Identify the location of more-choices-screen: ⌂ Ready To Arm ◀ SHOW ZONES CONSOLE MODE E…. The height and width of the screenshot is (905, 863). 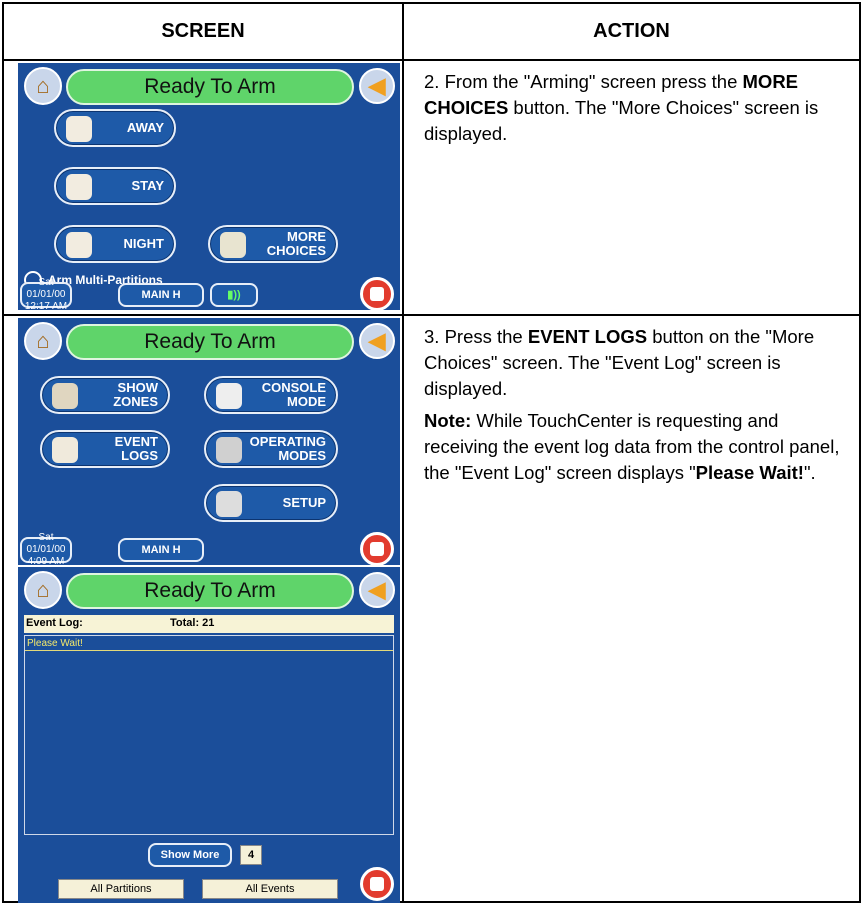
(209, 441).